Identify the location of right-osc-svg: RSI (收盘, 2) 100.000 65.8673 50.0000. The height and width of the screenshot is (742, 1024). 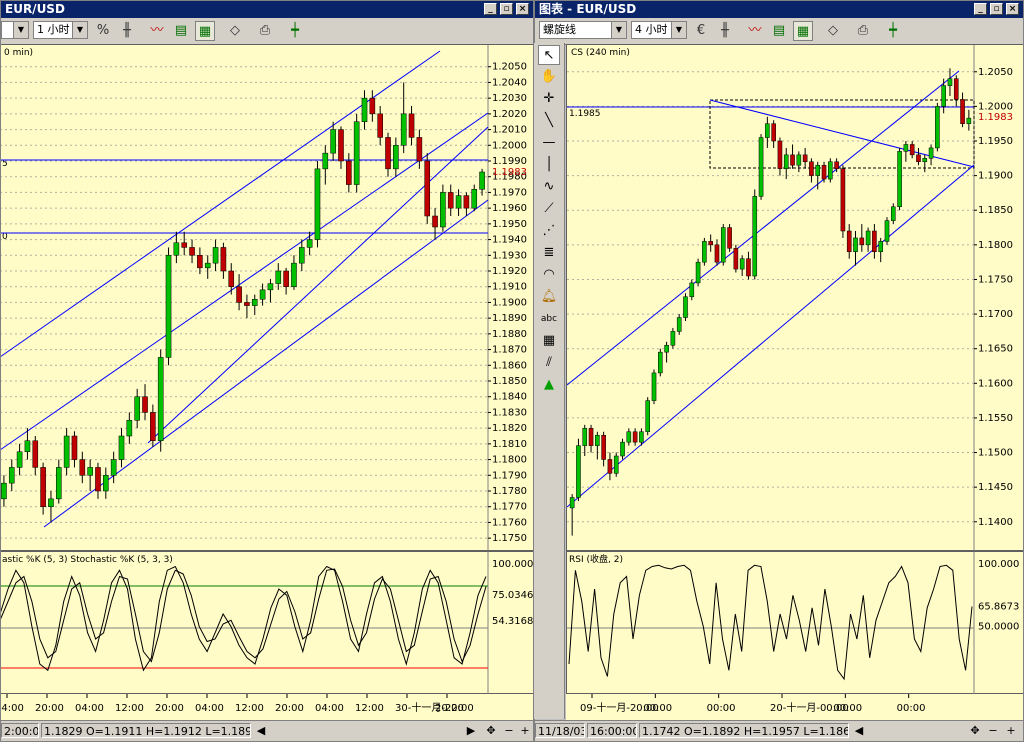
(793, 623).